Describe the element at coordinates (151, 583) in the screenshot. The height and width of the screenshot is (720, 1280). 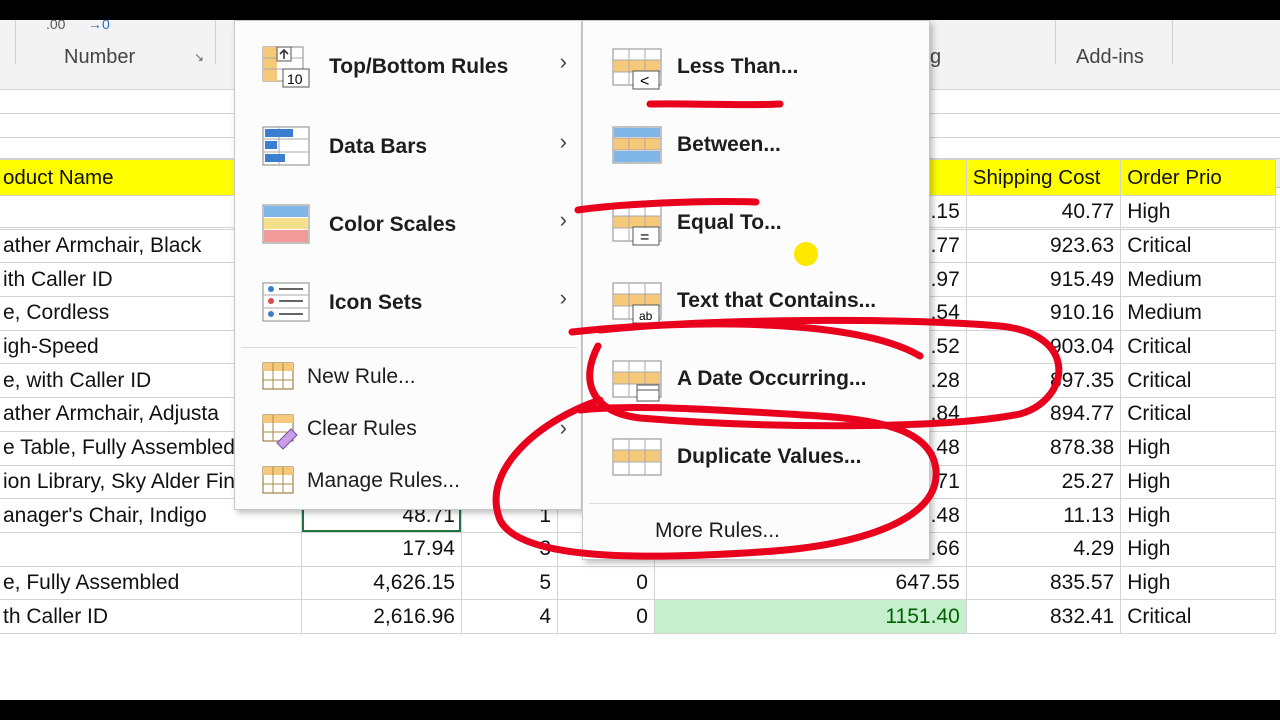
I see `table-cell: e, Fully Assembled` at that location.